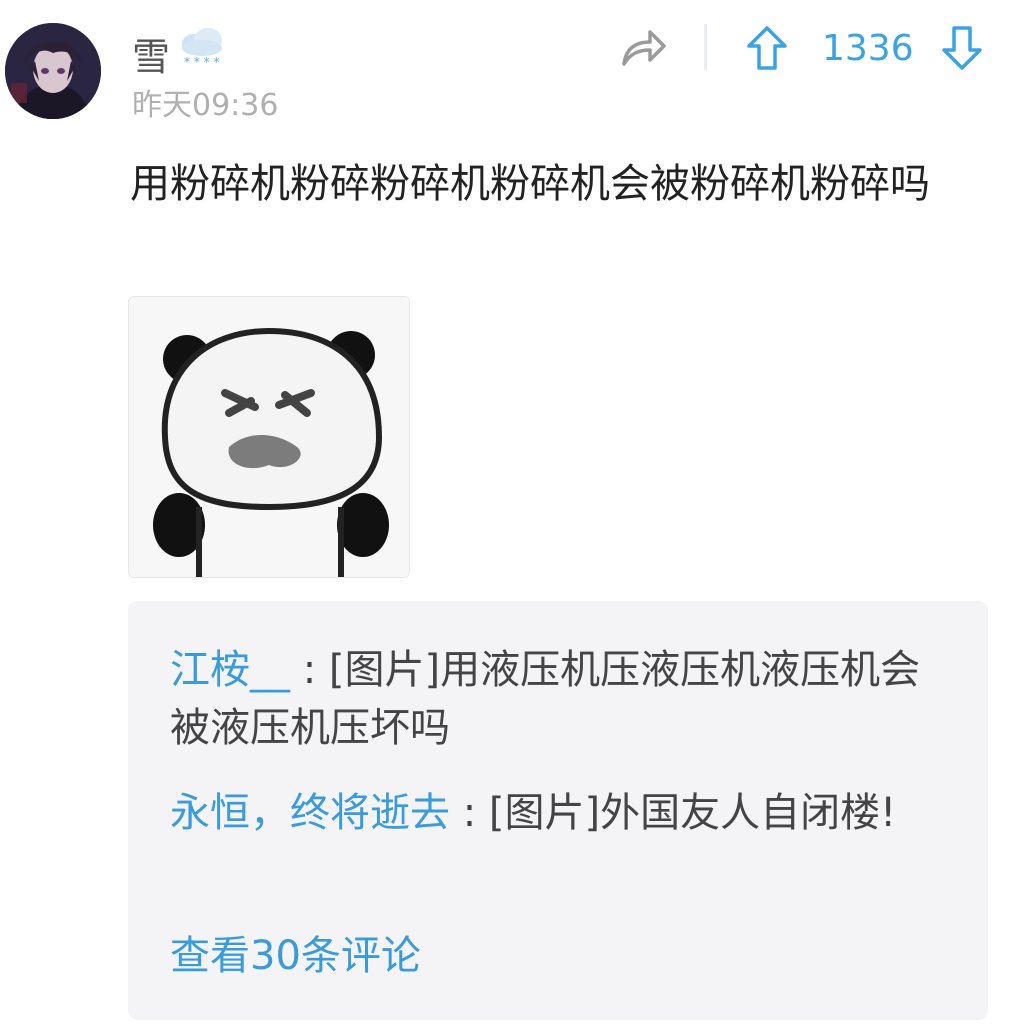  Describe the element at coordinates (868, 48) in the screenshot. I see `vote-count: 1336` at that location.